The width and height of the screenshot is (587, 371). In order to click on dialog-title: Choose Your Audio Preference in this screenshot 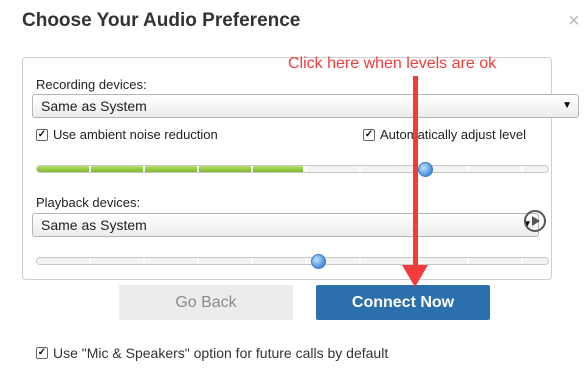, I will do `click(161, 20)`.